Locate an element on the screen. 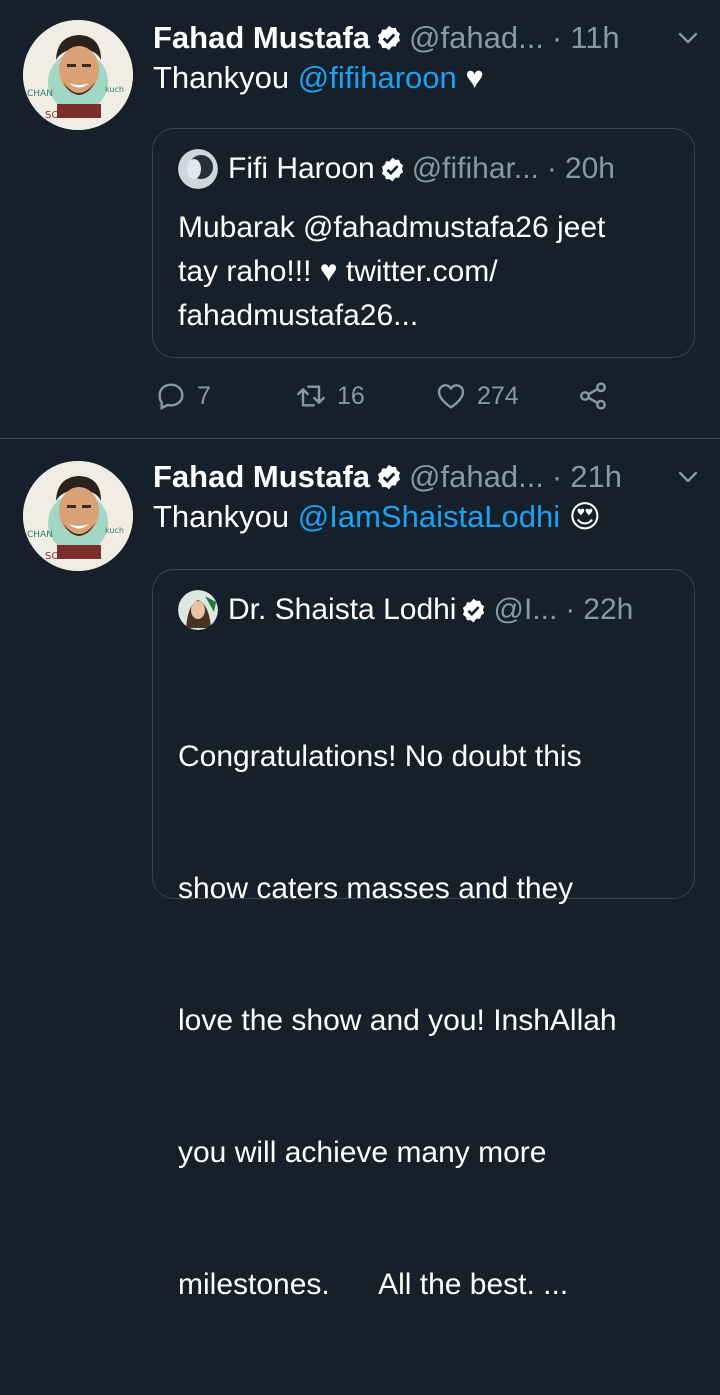 The width and height of the screenshot is (720, 1395). quoted-text-line: show caters masses and they is located at coordinates (376, 888).